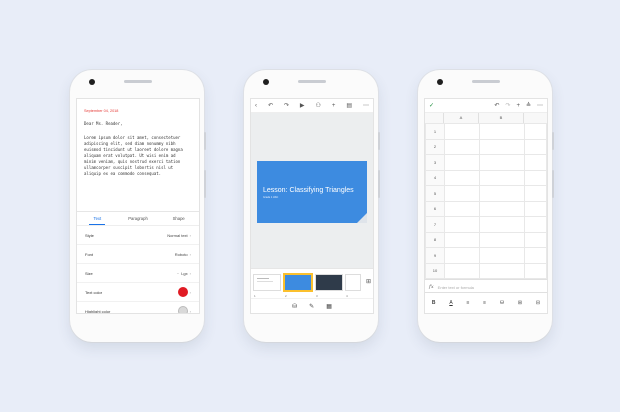 The height and width of the screenshot is (412, 620). Describe the element at coordinates (178, 218) in the screenshot. I see `tab-shape: Shape` at that location.